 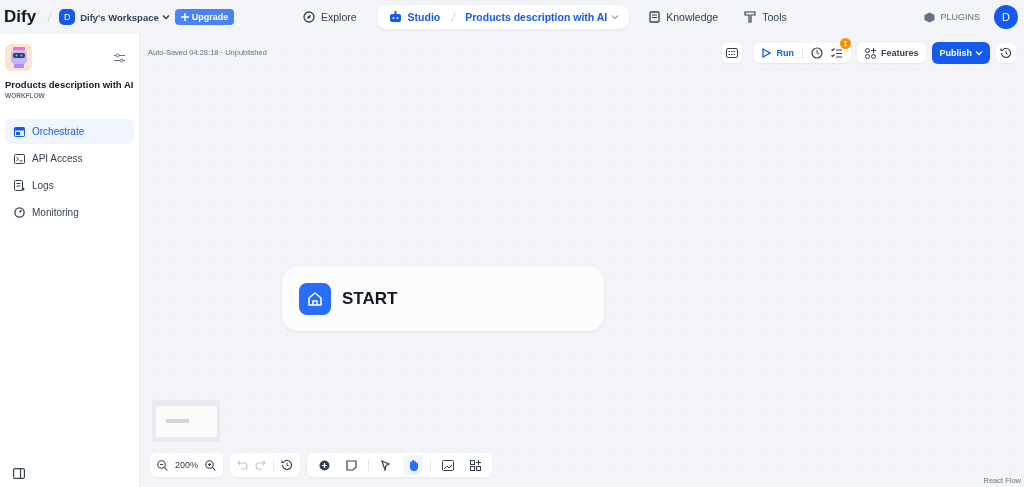 I want to click on hammer-icon, so click(x=750, y=17).